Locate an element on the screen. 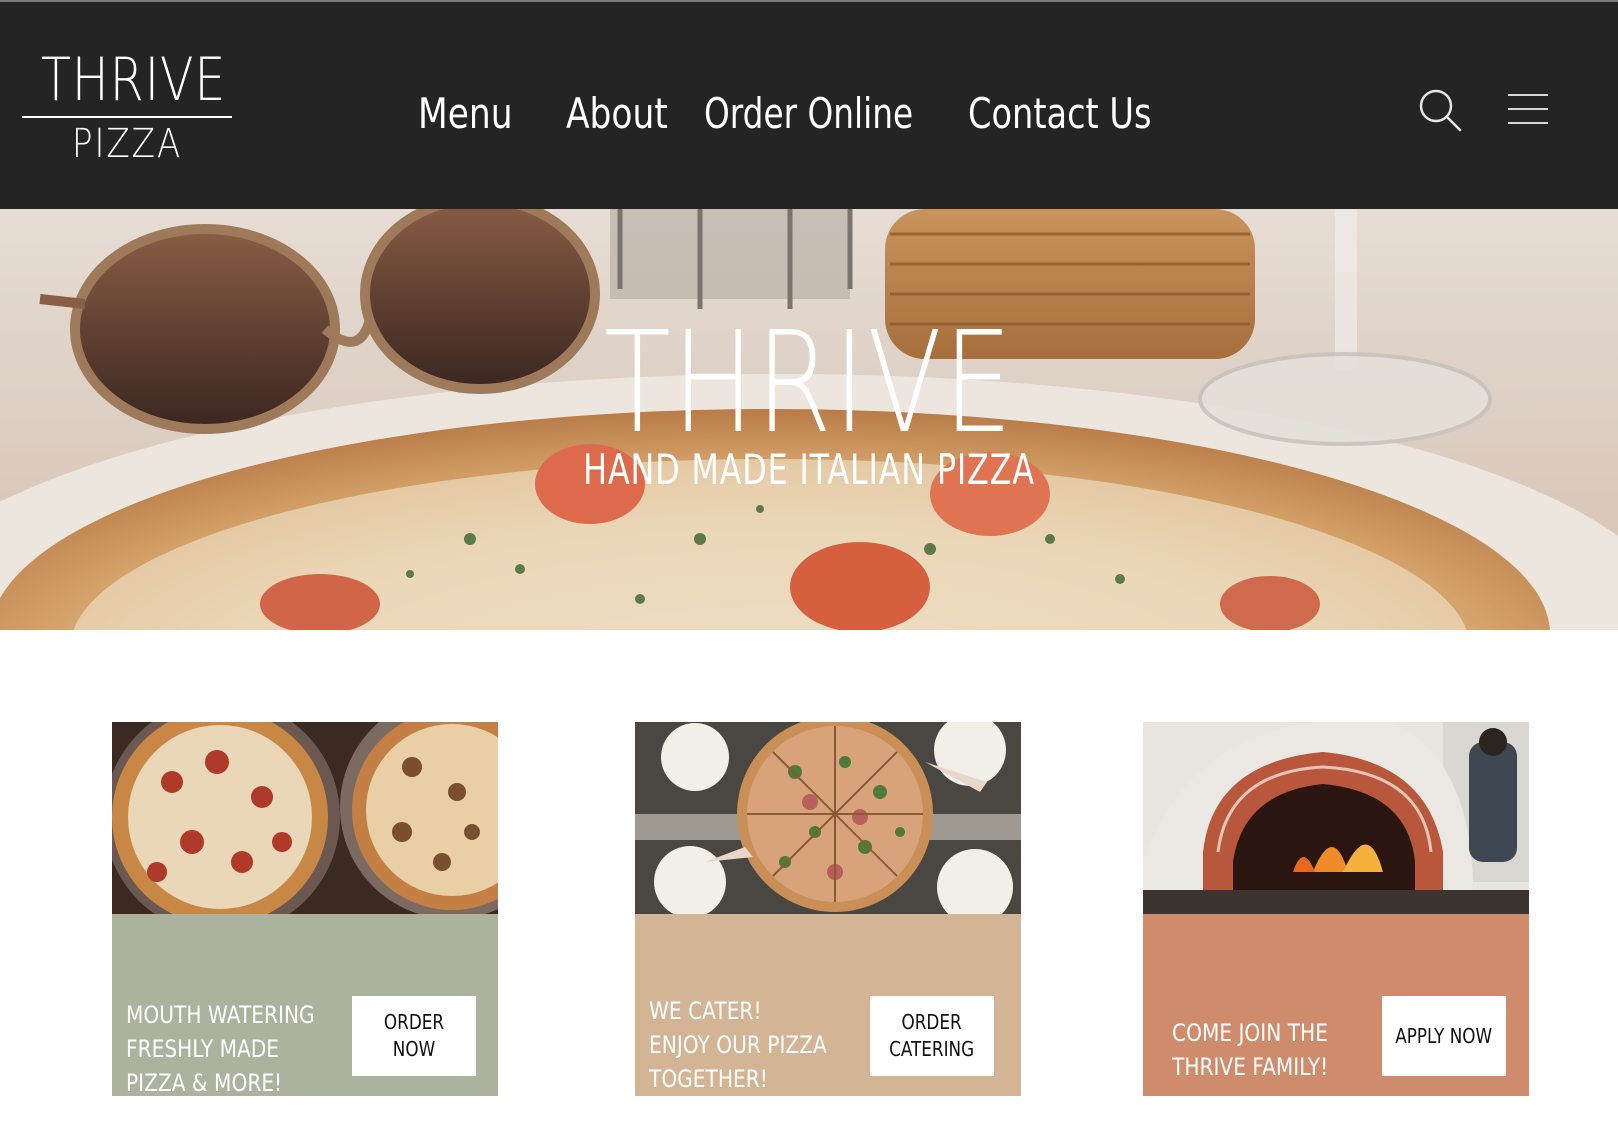 This screenshot has width=1618, height=1127. hamburger-menu-icon is located at coordinates (1529, 110).